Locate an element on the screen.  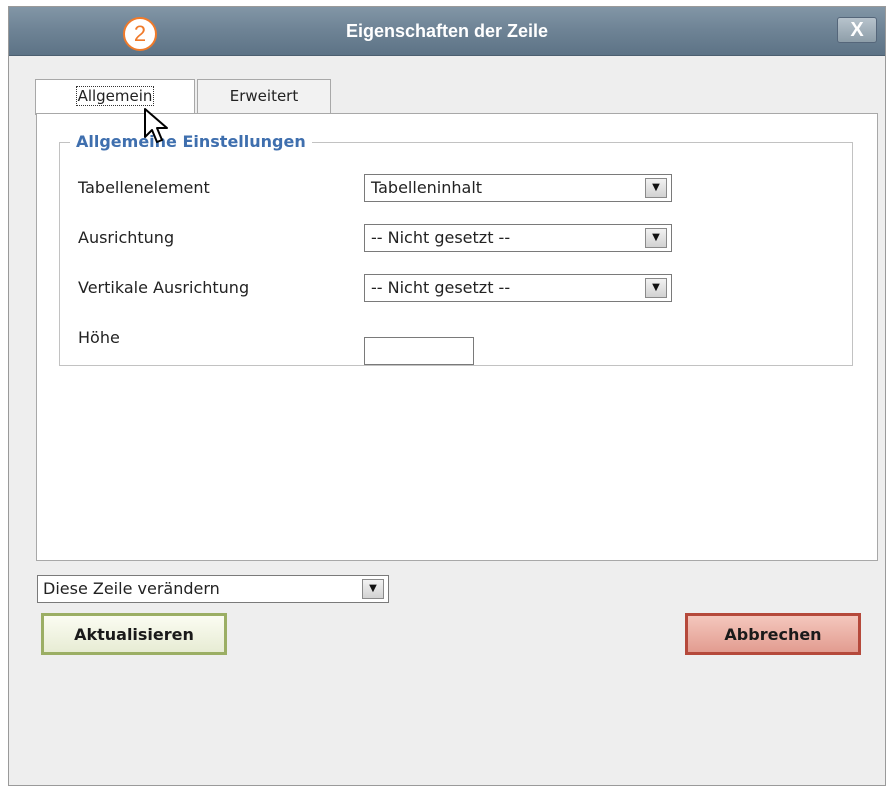
tab-erweitert: Erweitert is located at coordinates (264, 96).